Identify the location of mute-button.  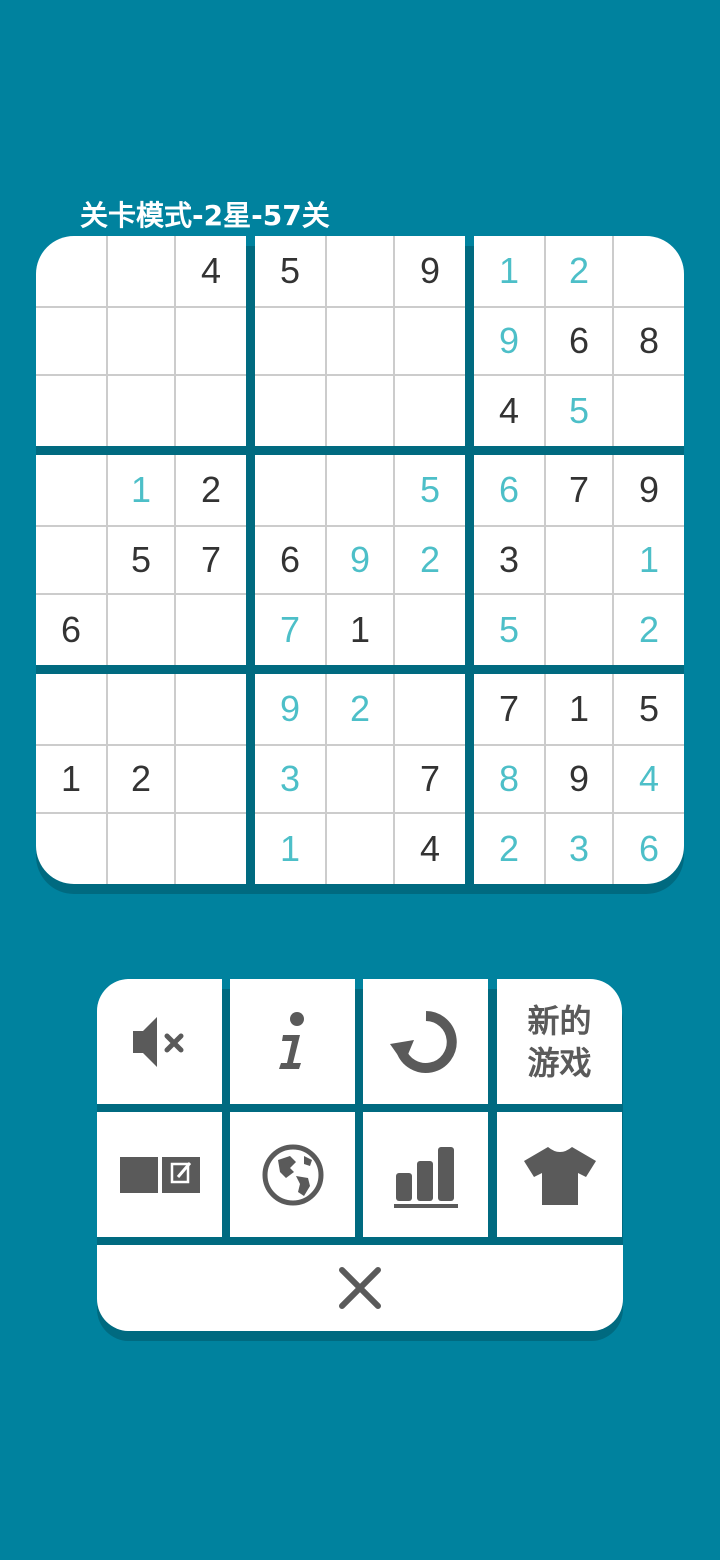
(159, 1041).